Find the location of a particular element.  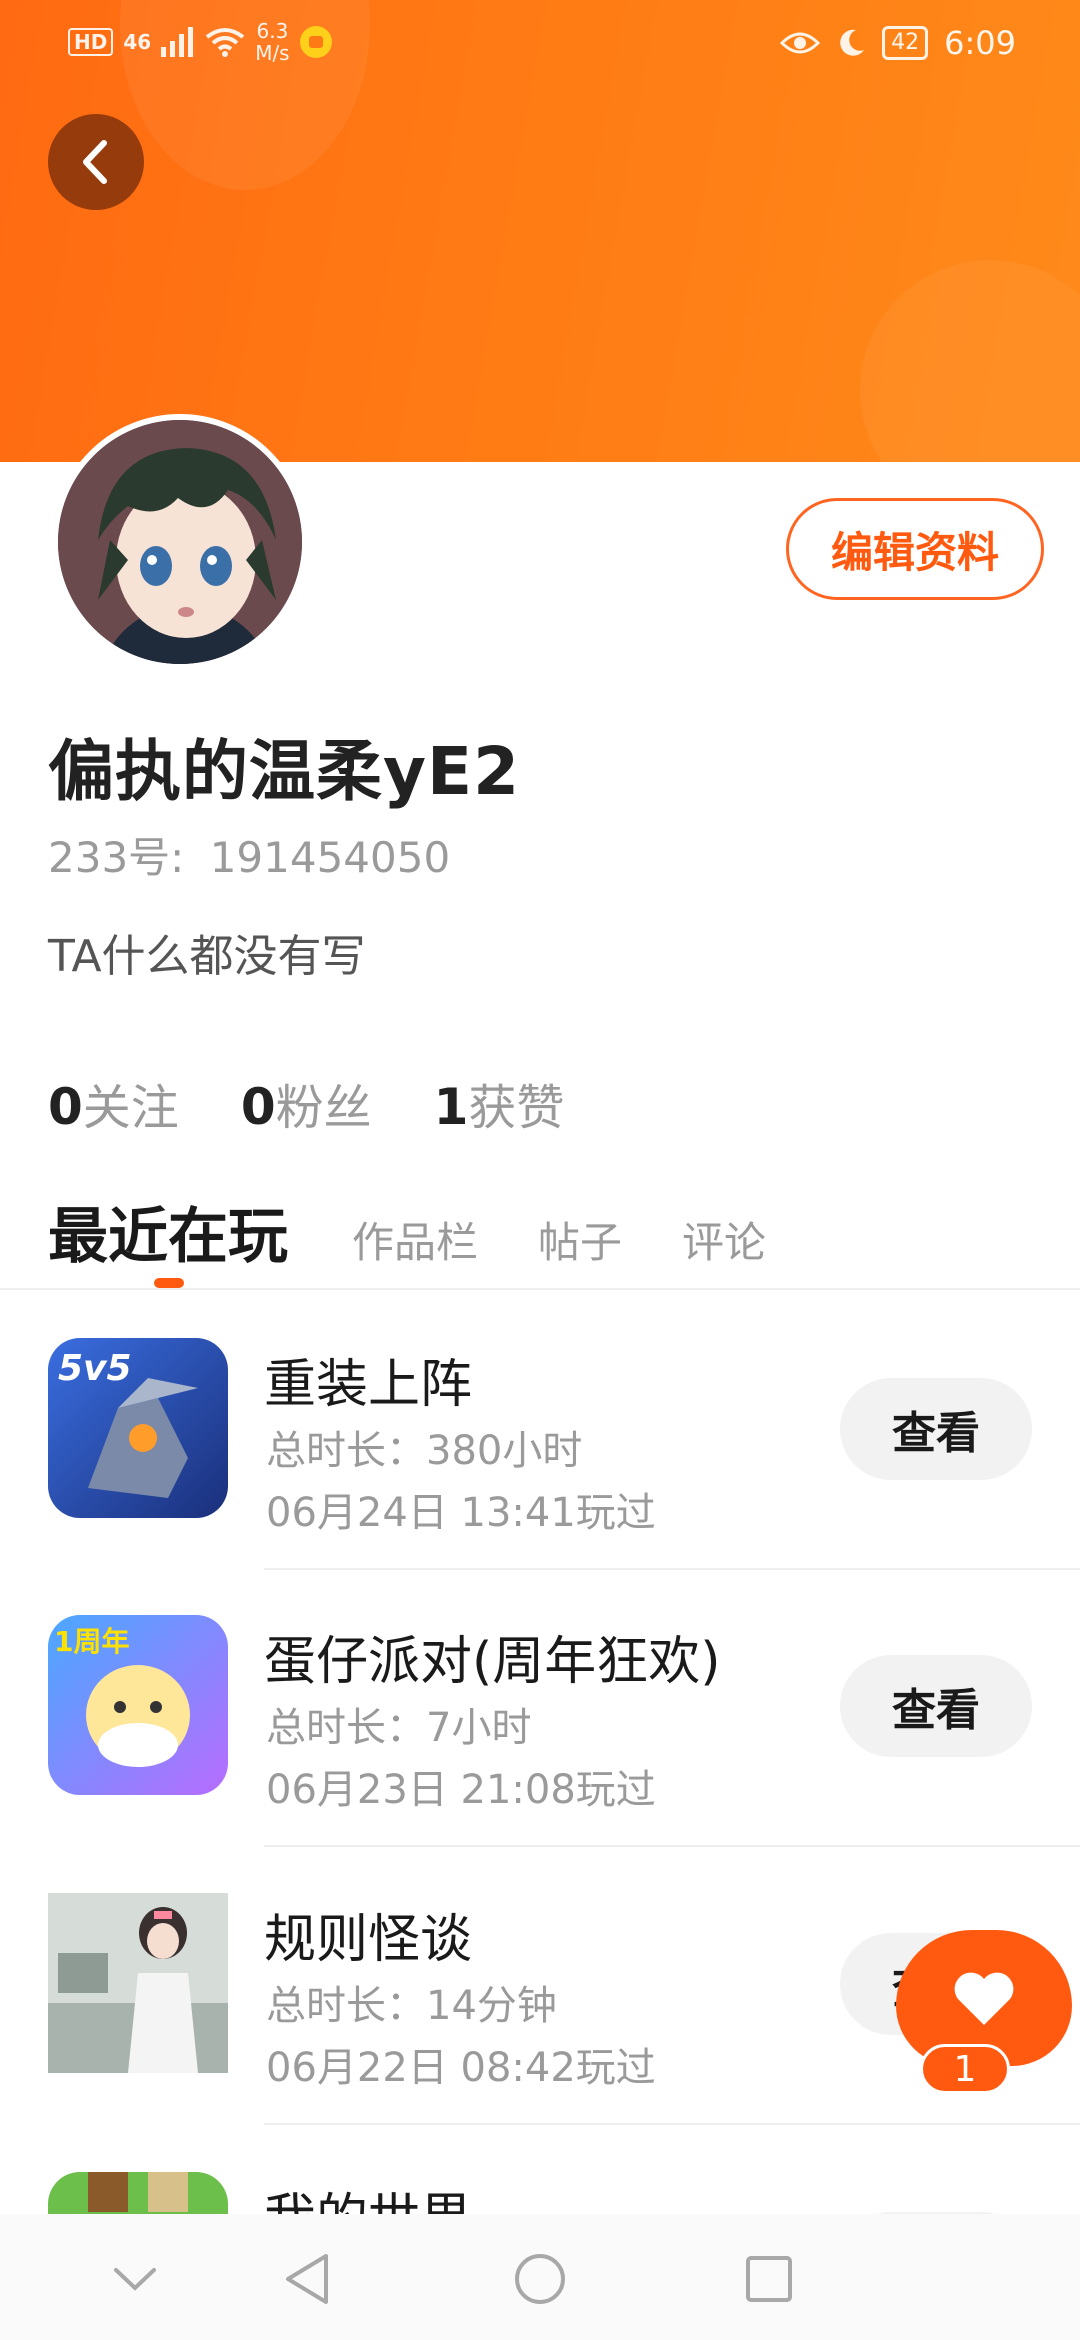

user-id-label: 233号: is located at coordinates (116, 857).